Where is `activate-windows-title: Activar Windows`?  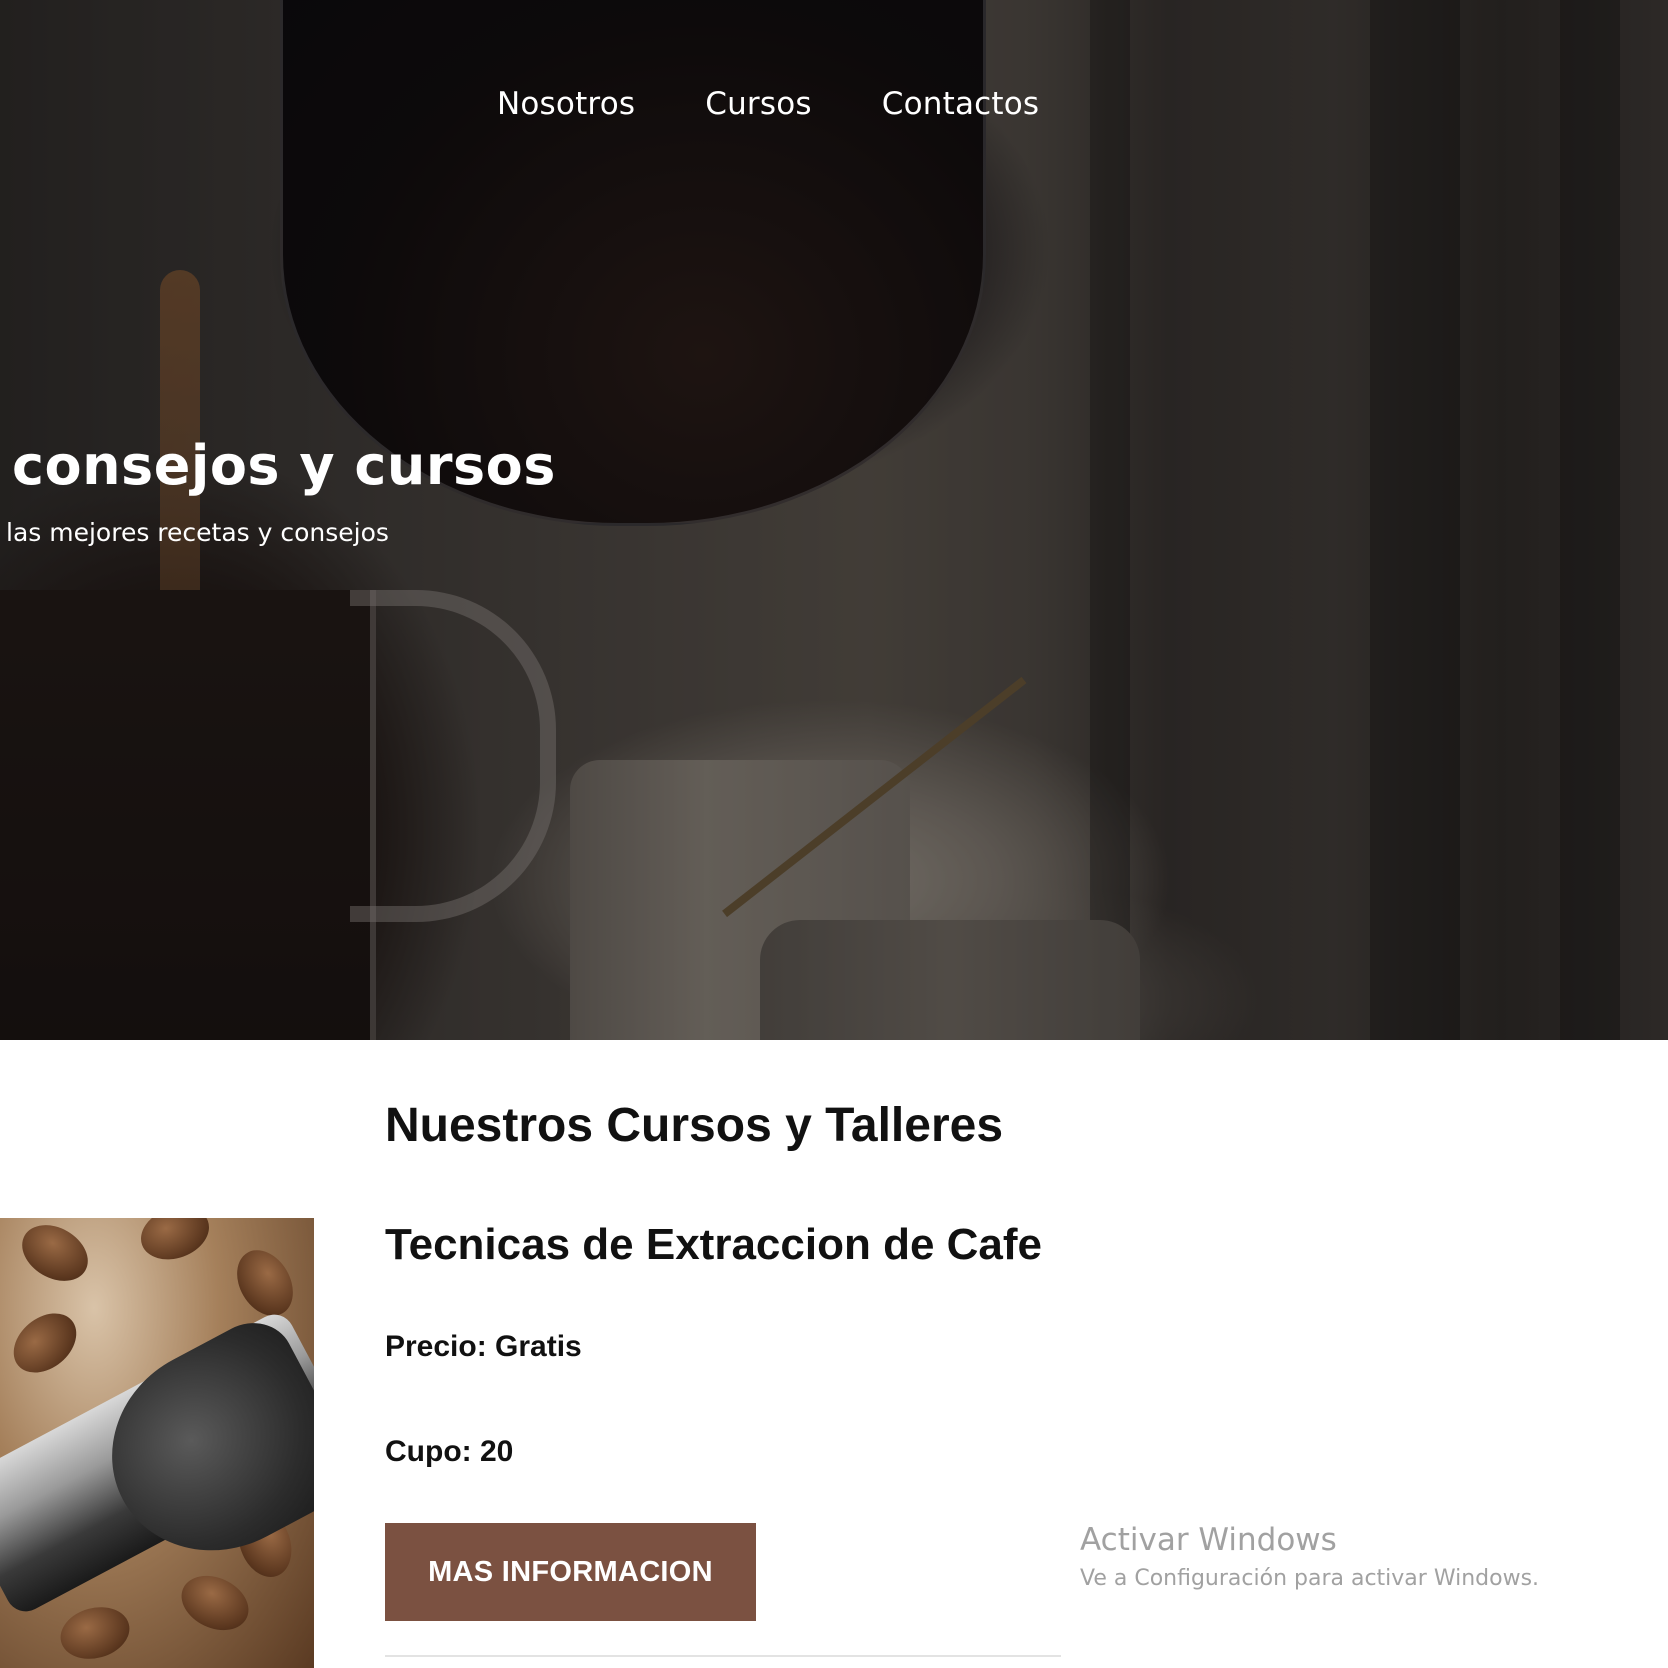 activate-windows-title: Activar Windows is located at coordinates (1208, 1540).